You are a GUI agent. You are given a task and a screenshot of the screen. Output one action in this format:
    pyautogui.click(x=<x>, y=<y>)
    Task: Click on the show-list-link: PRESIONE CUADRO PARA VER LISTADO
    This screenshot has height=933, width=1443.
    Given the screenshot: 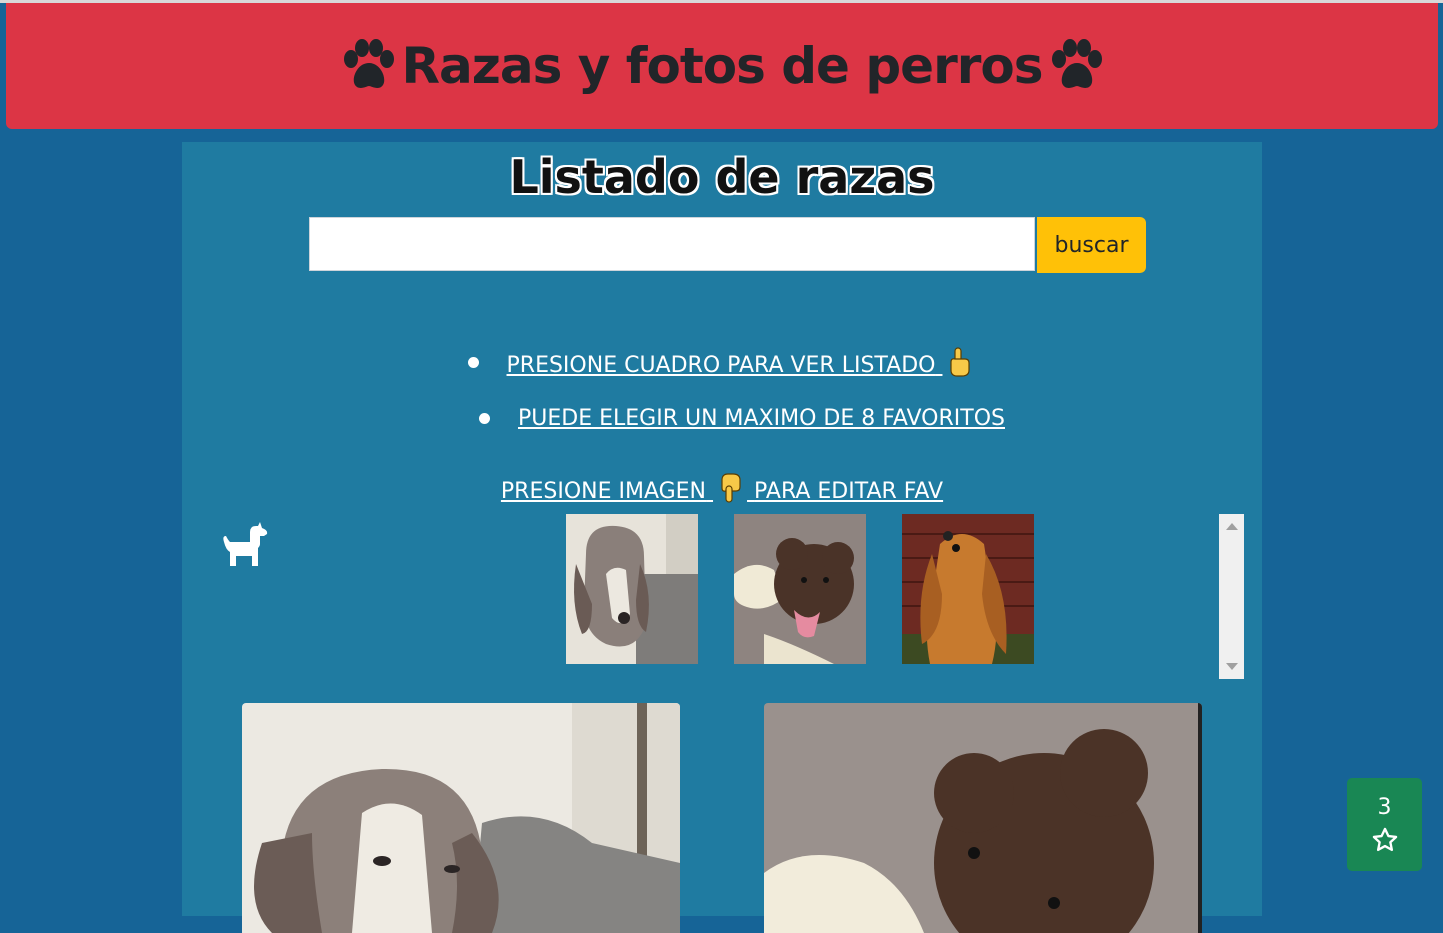 What is the action you would take?
    pyautogui.click(x=742, y=362)
    